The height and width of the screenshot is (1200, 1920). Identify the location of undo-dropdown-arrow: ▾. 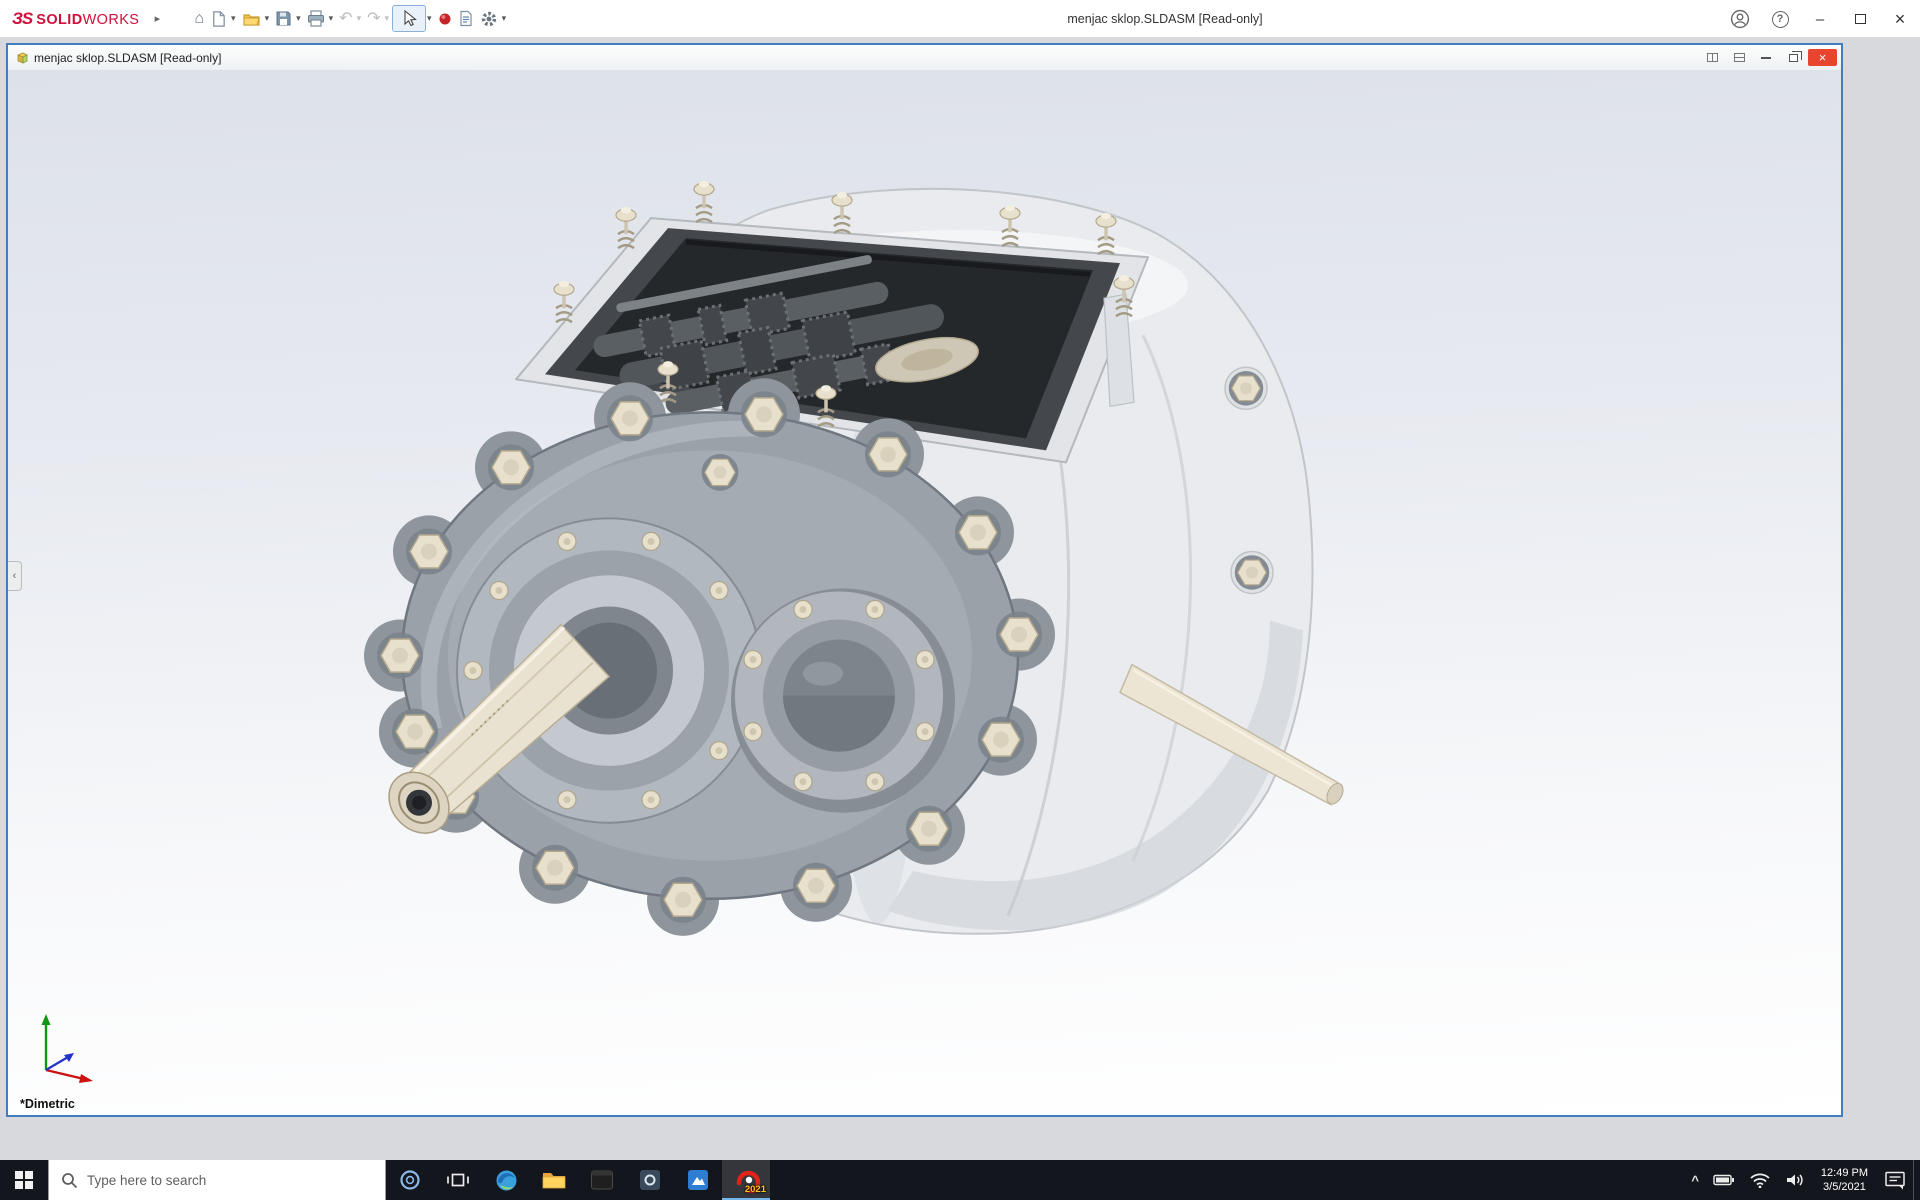
(359, 18).